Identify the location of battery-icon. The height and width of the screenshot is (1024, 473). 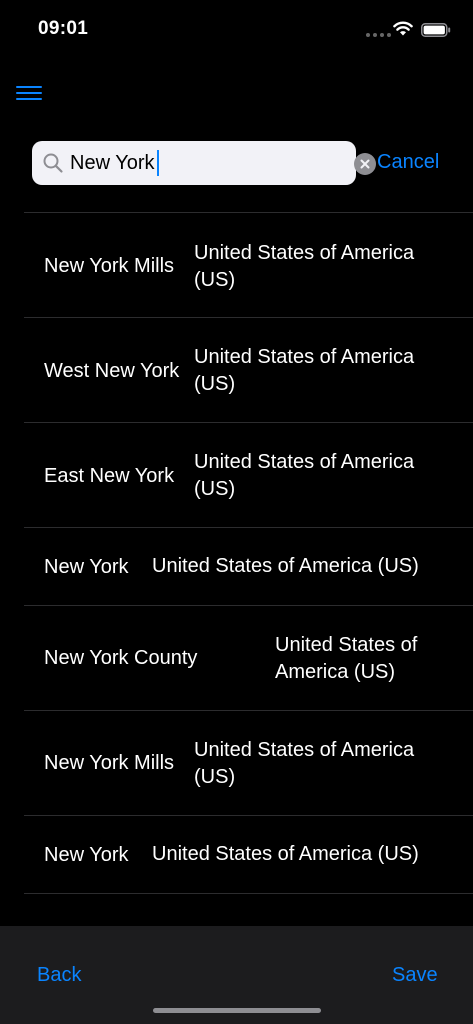
(436, 30).